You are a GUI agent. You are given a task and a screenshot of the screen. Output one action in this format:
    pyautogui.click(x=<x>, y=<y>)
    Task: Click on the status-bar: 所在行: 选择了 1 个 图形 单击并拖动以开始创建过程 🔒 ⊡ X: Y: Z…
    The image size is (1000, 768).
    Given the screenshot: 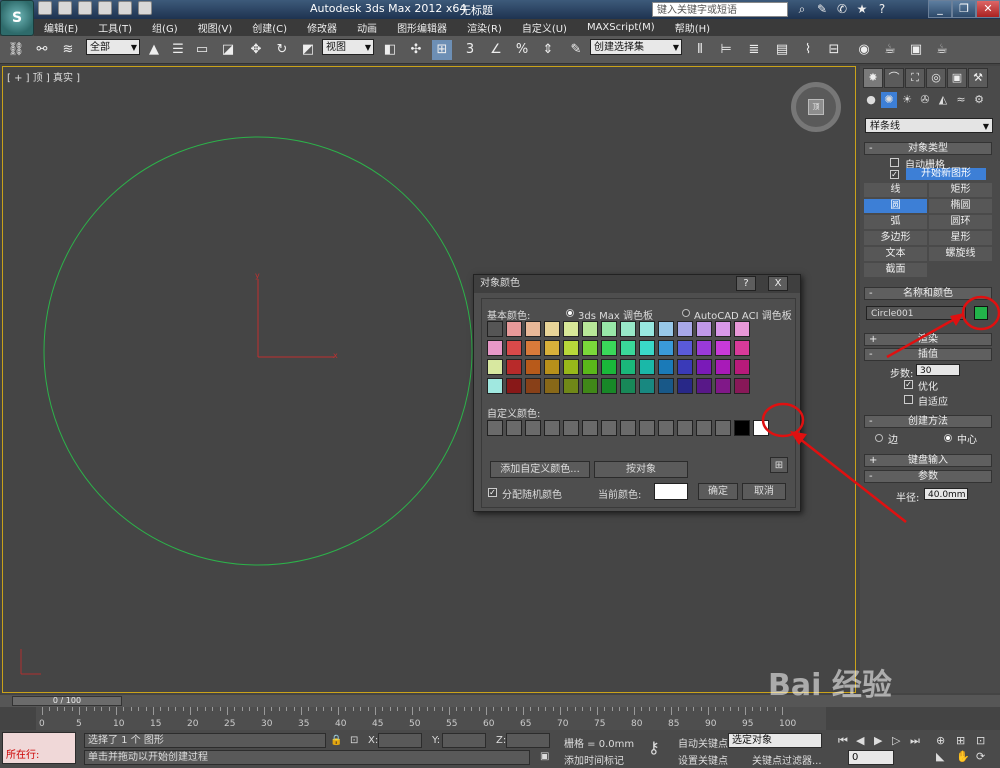 What is the action you would take?
    pyautogui.click(x=500, y=749)
    